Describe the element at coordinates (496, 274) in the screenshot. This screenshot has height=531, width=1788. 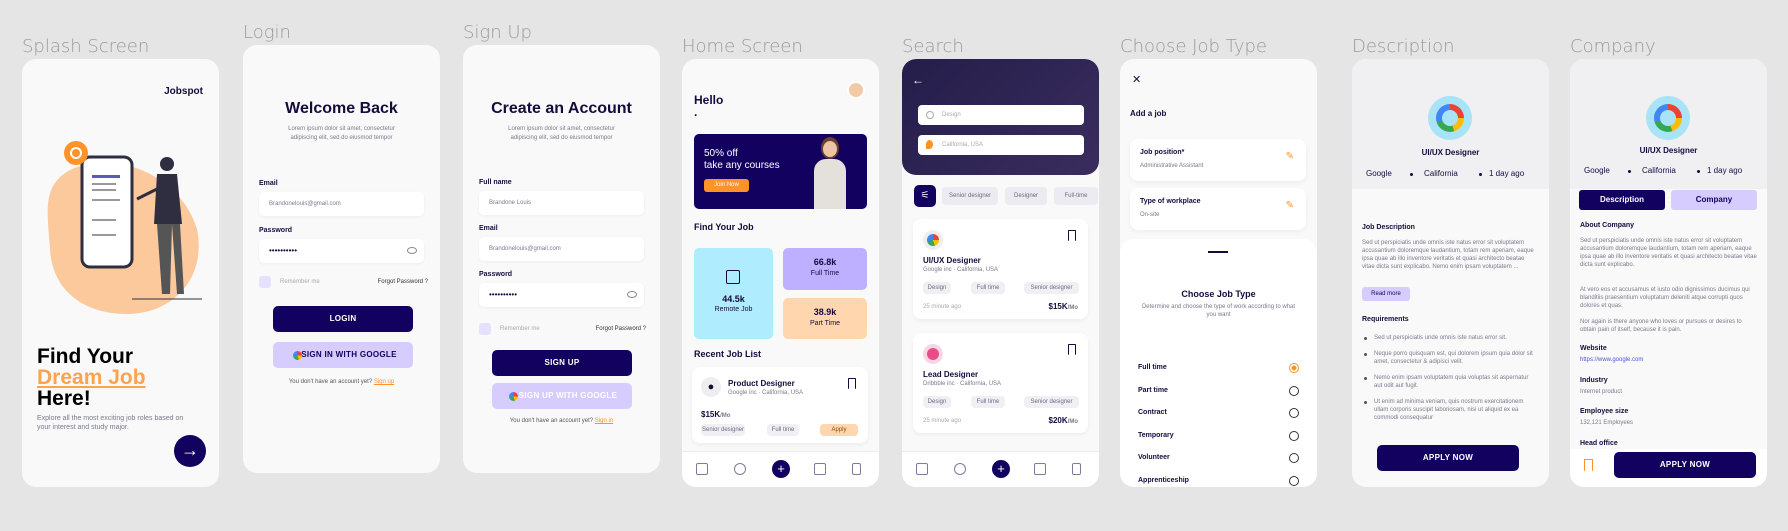
I see `password-label: Password` at that location.